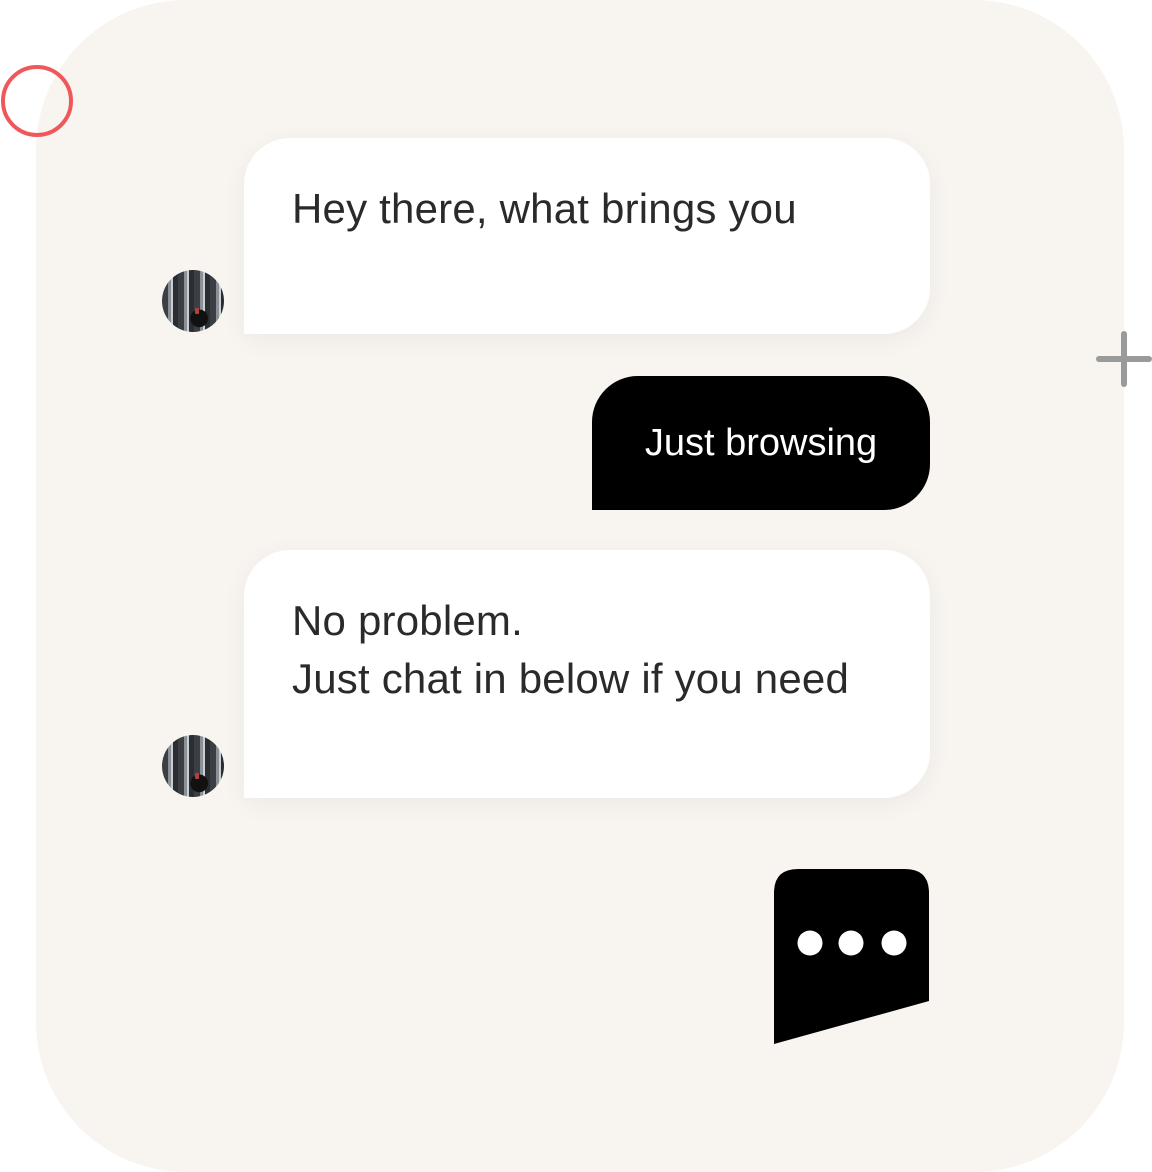 Image resolution: width=1152 pixels, height=1172 pixels. I want to click on chat-bubble-dots-icon, so click(851, 956).